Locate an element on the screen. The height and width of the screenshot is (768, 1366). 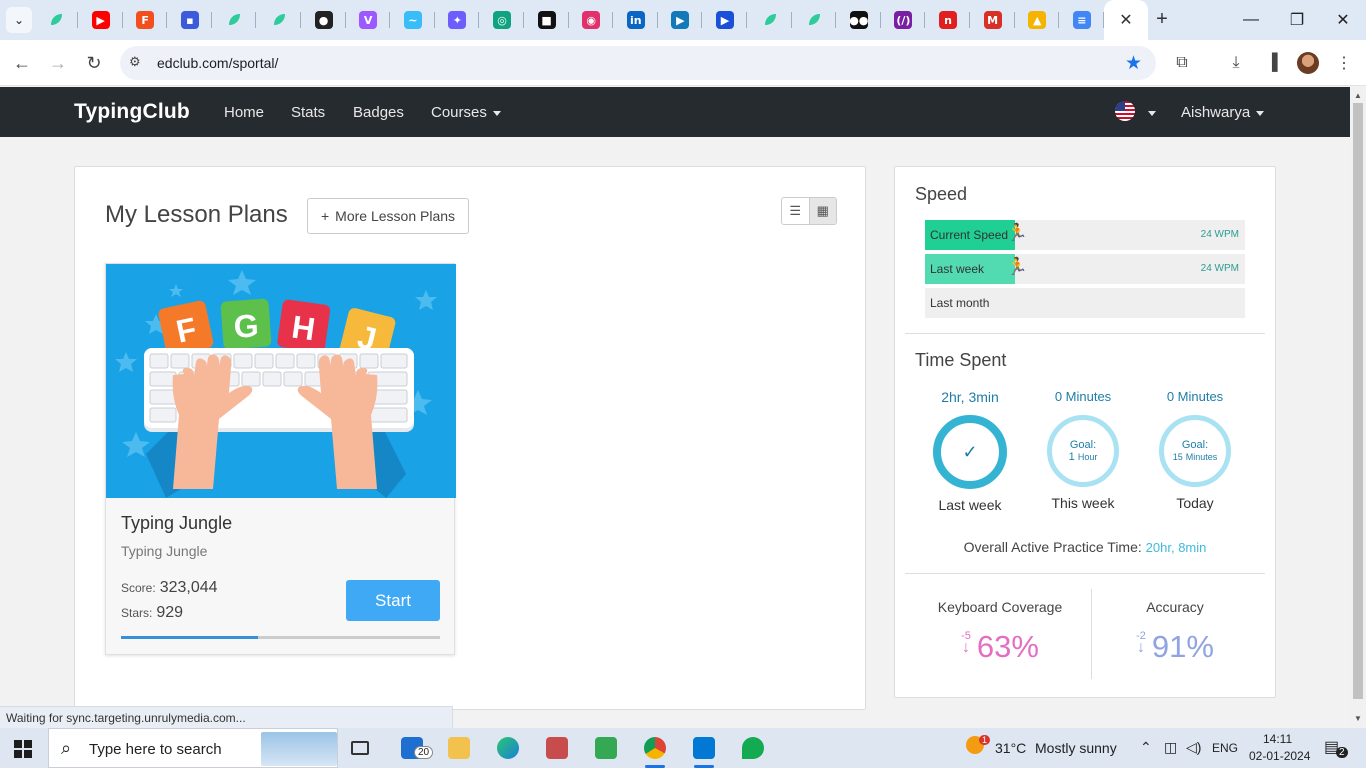
browser-tab: ✦ is located at coordinates (457, 20).